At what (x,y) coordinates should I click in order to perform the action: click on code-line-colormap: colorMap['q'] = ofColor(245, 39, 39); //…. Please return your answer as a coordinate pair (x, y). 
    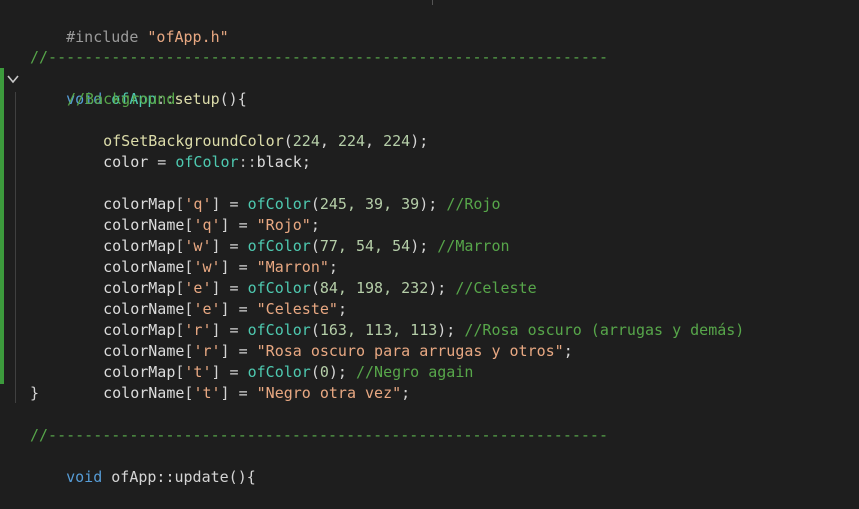
    Looking at the image, I should click on (265, 193).